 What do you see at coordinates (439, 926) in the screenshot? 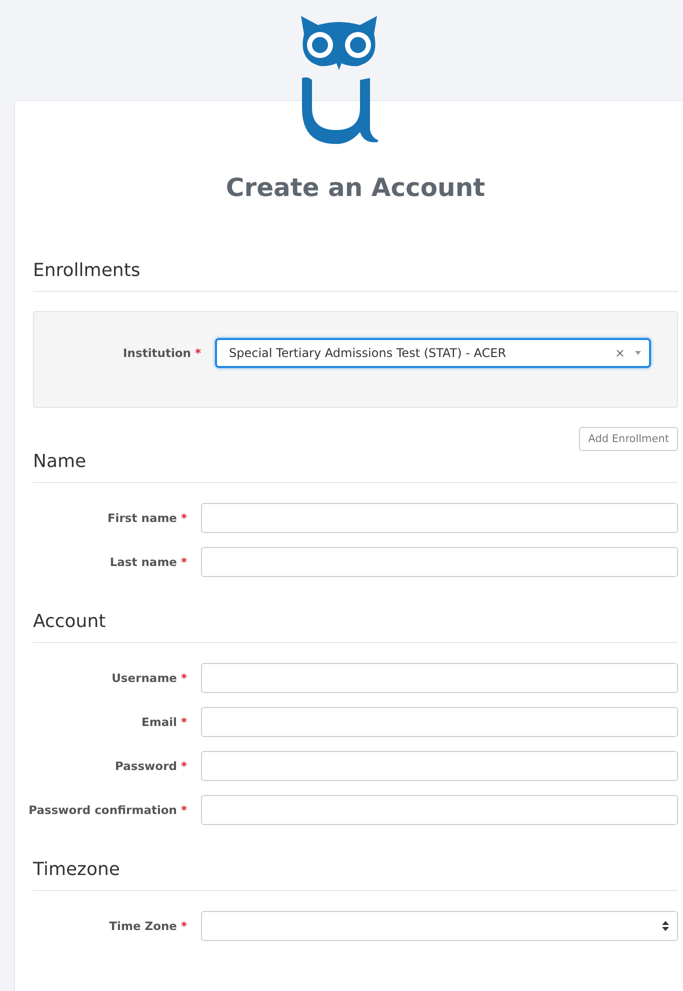
I see `select-field` at bounding box center [439, 926].